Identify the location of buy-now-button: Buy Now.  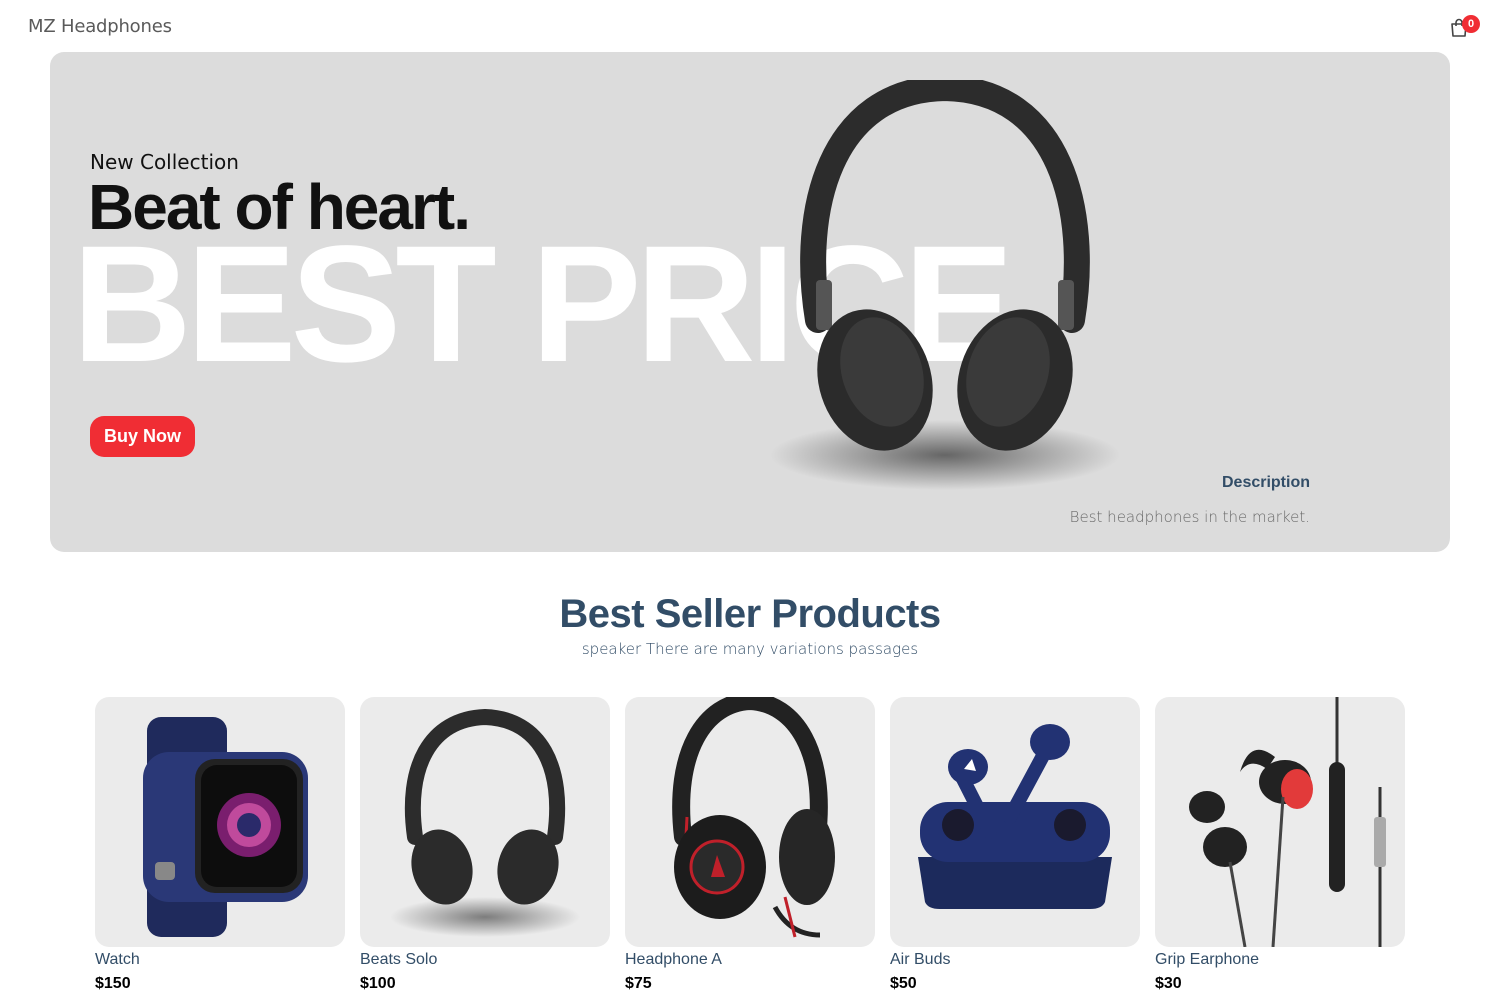
(142, 436).